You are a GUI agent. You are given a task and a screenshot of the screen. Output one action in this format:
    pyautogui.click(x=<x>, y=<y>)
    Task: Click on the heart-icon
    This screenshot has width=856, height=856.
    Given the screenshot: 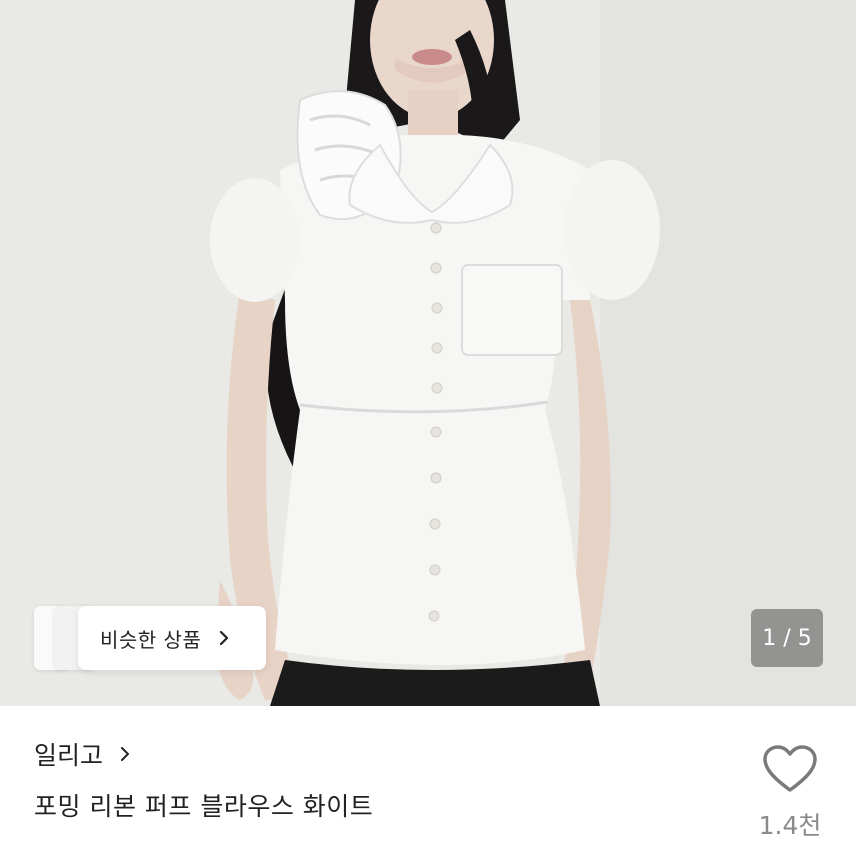 What is the action you would take?
    pyautogui.click(x=790, y=769)
    